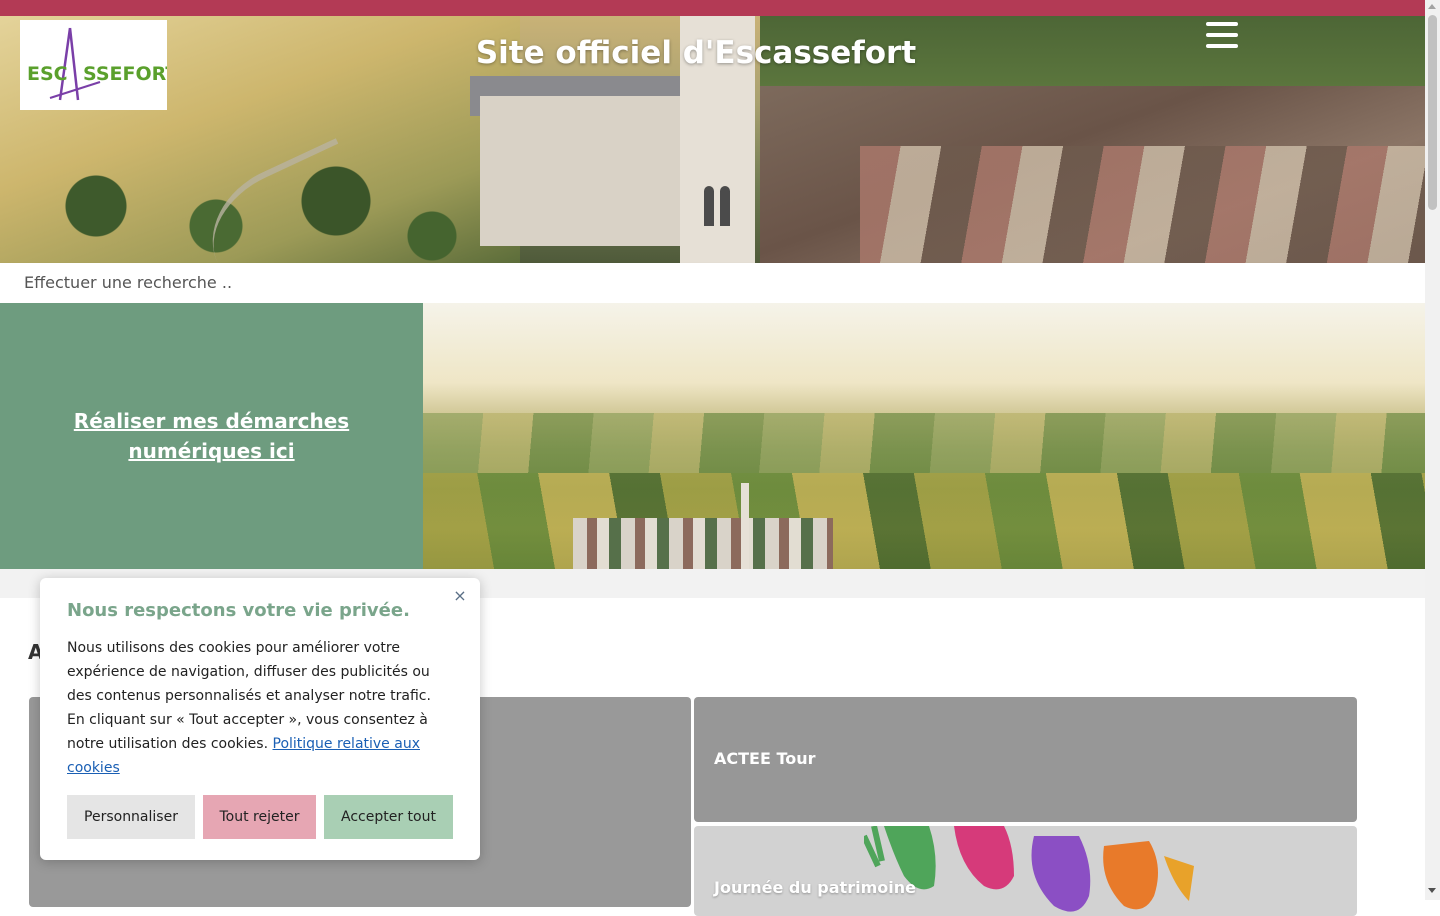 This screenshot has width=1440, height=916. What do you see at coordinates (1432, 112) in the screenshot?
I see `scrollbar-thumb` at bounding box center [1432, 112].